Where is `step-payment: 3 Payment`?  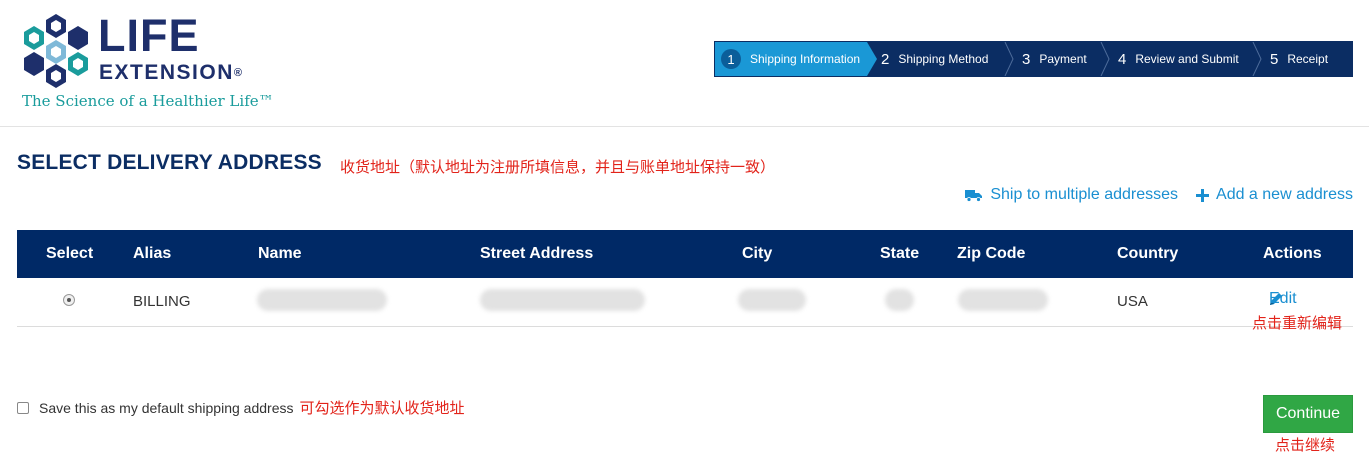
step-payment: 3 Payment is located at coordinates (1059, 59).